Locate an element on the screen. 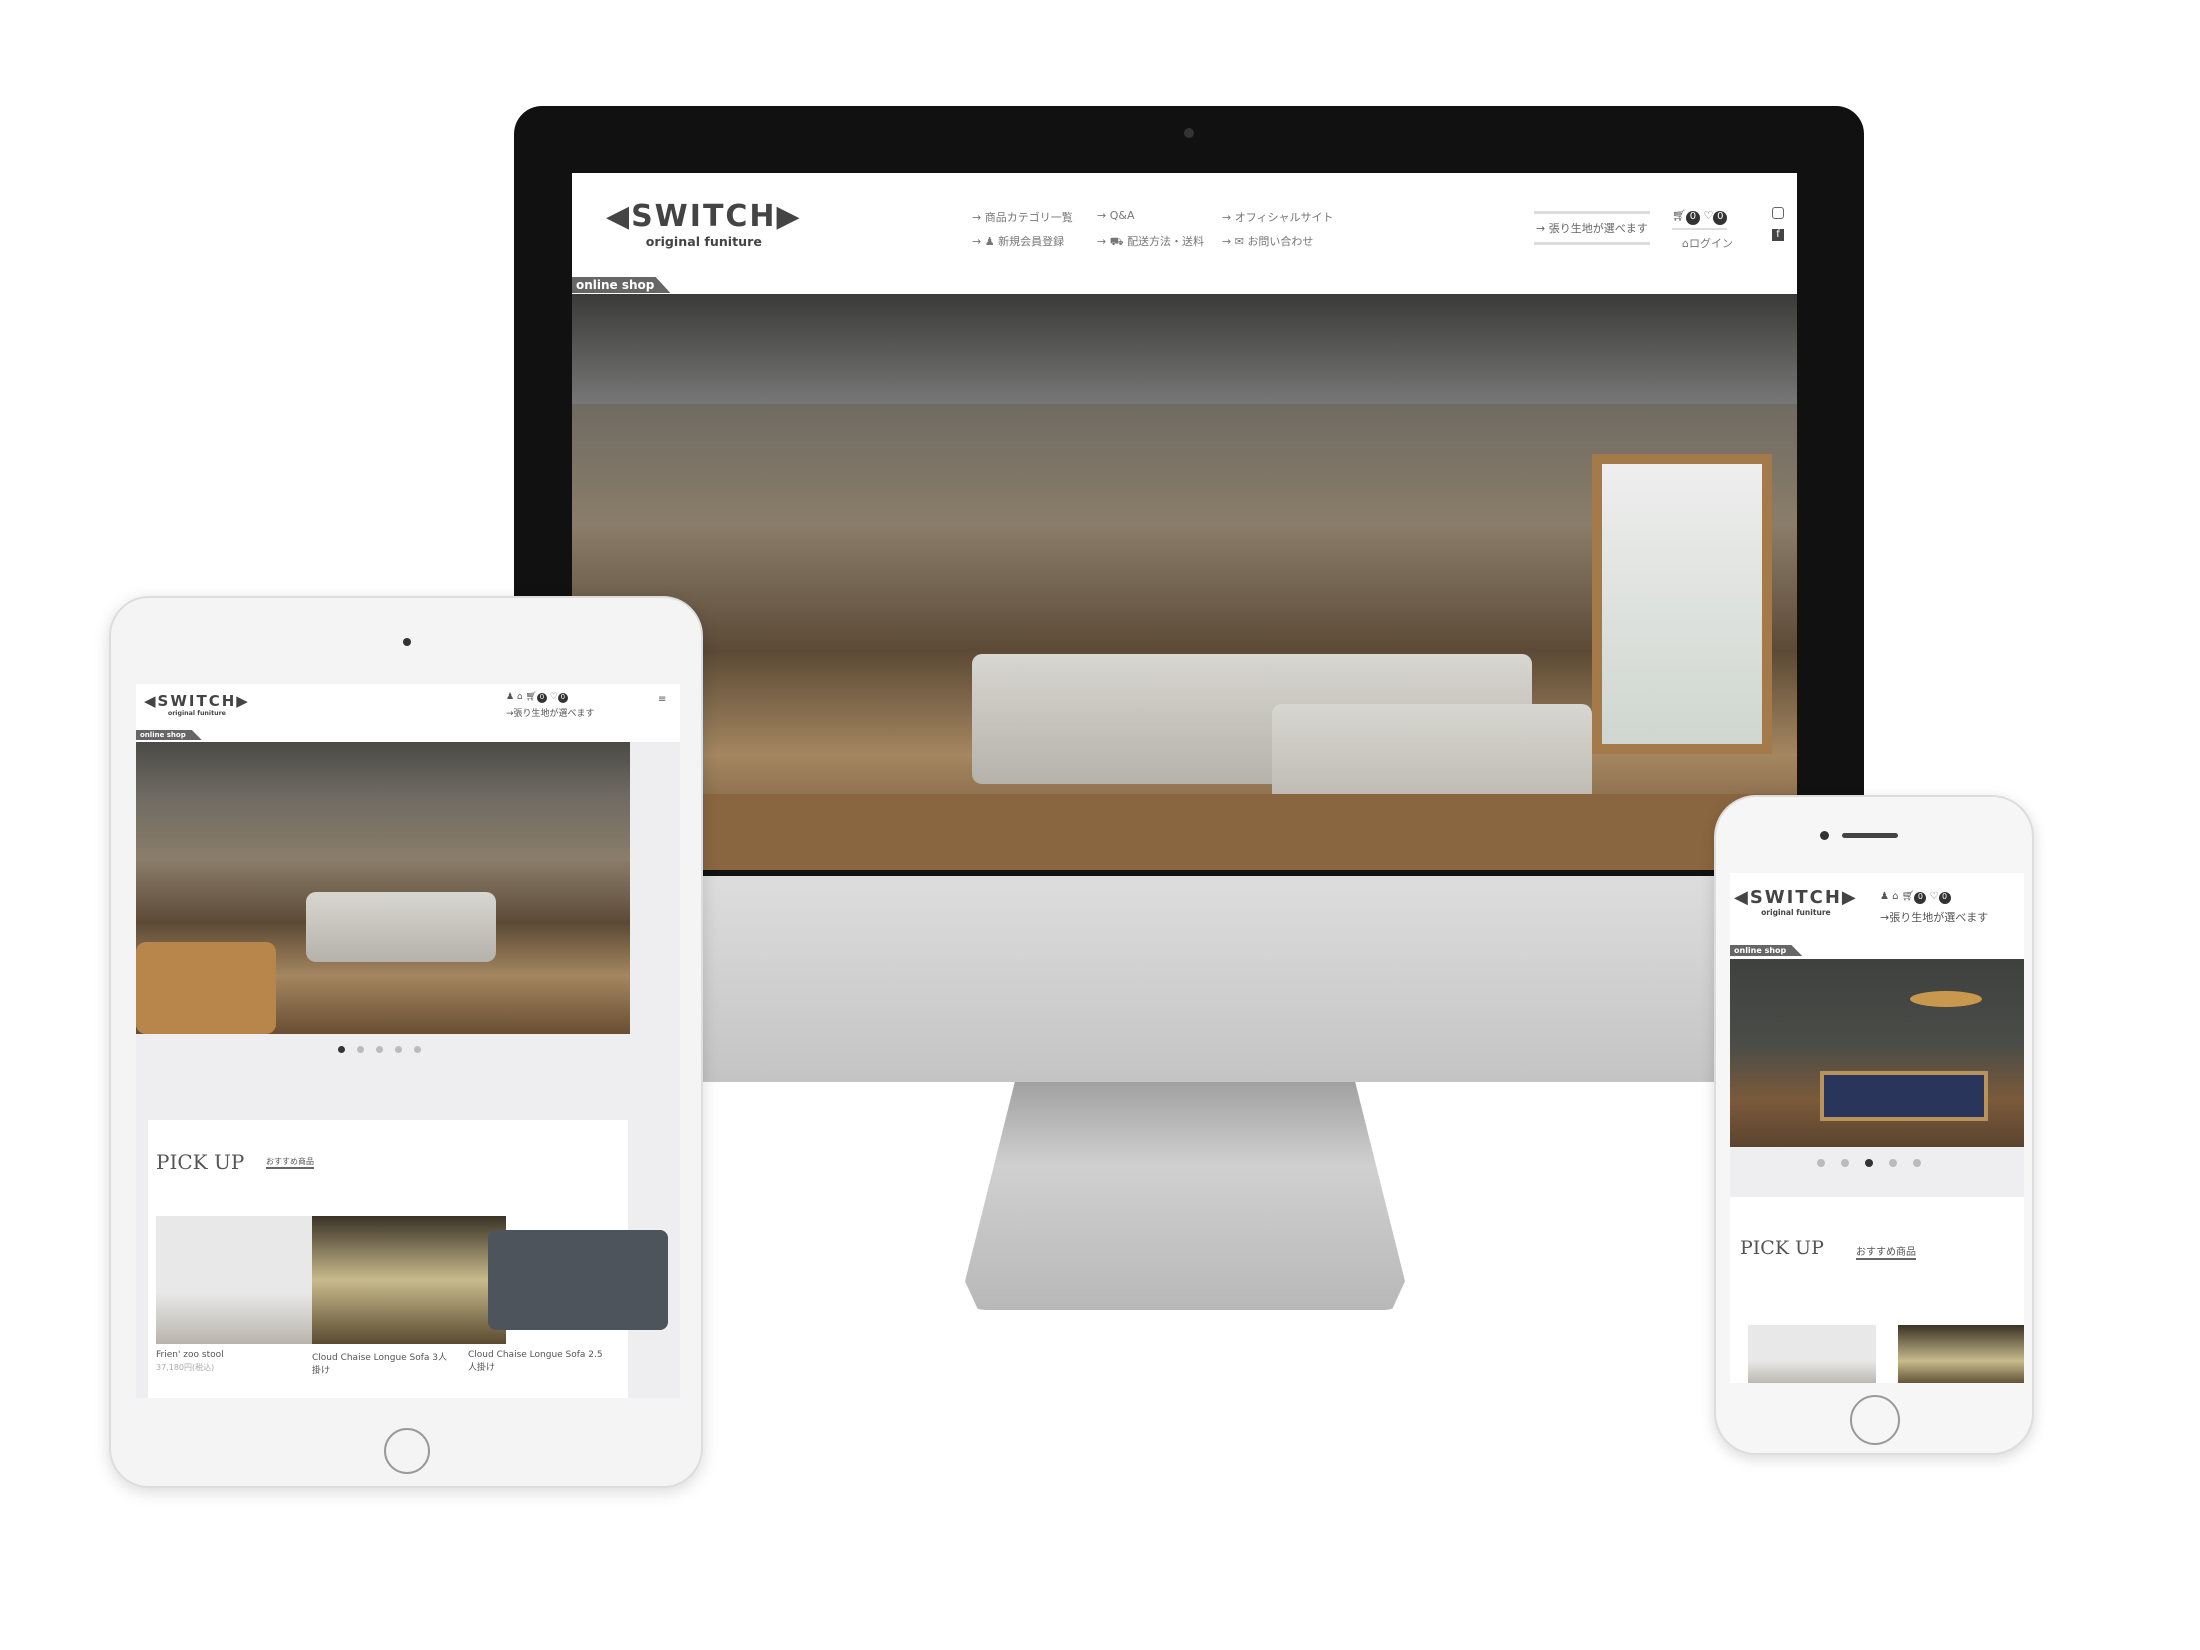 This screenshot has width=2200, height=1650. monitor-stand is located at coordinates (1185, 1190).